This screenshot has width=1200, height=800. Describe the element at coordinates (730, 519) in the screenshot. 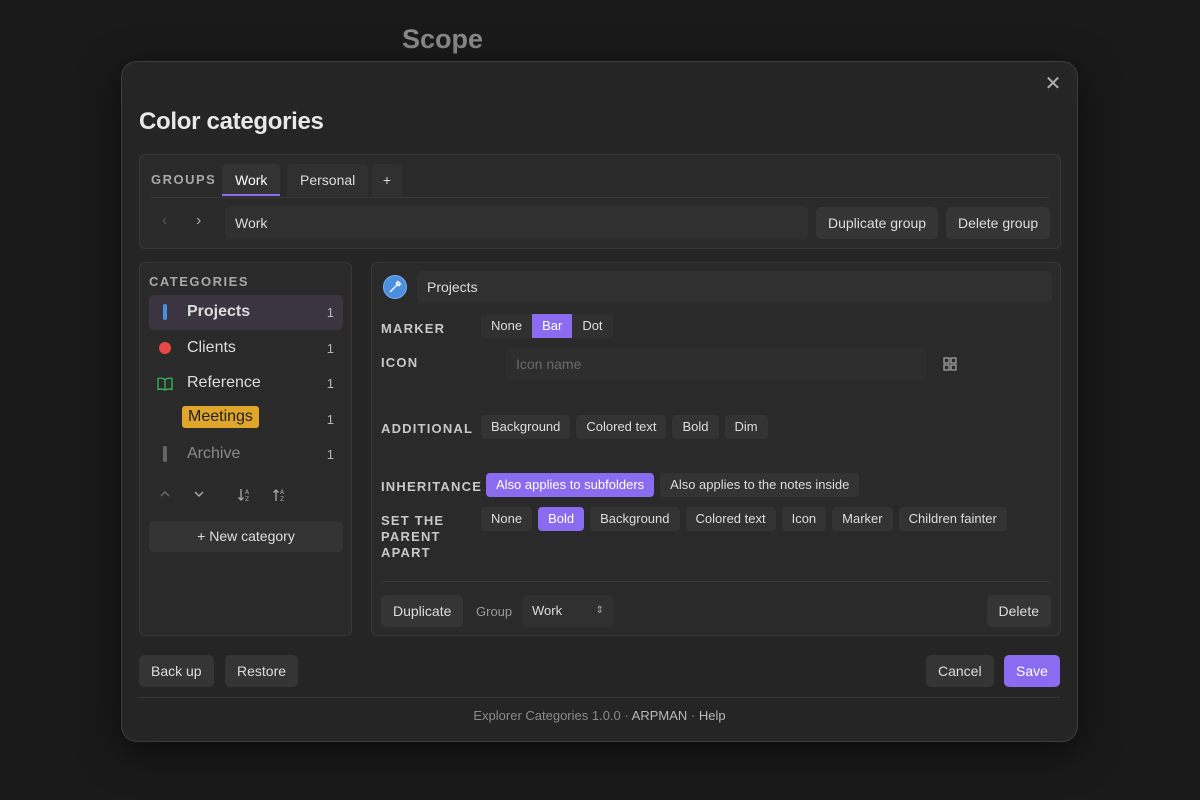

I see `parent-apart-option-colored-text: Colored text` at that location.